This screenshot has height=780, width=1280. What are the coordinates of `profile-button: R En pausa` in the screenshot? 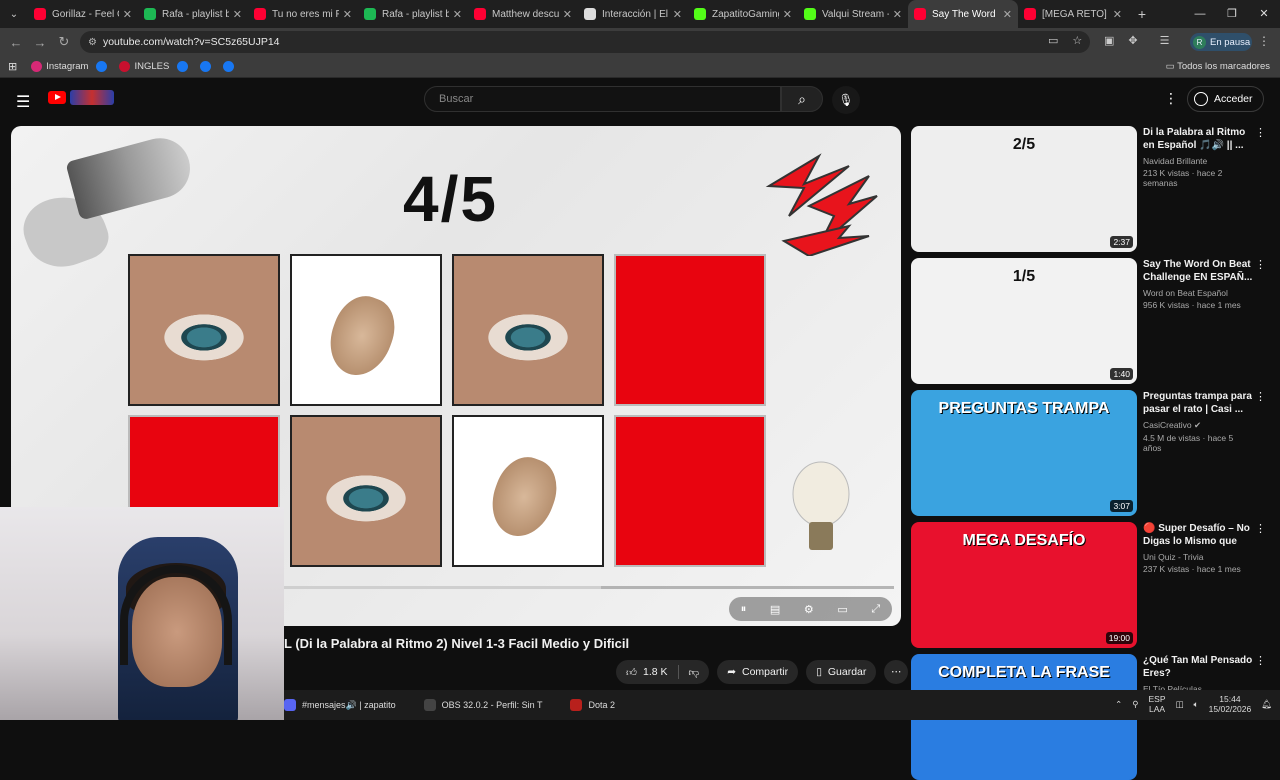 It's located at (1221, 42).